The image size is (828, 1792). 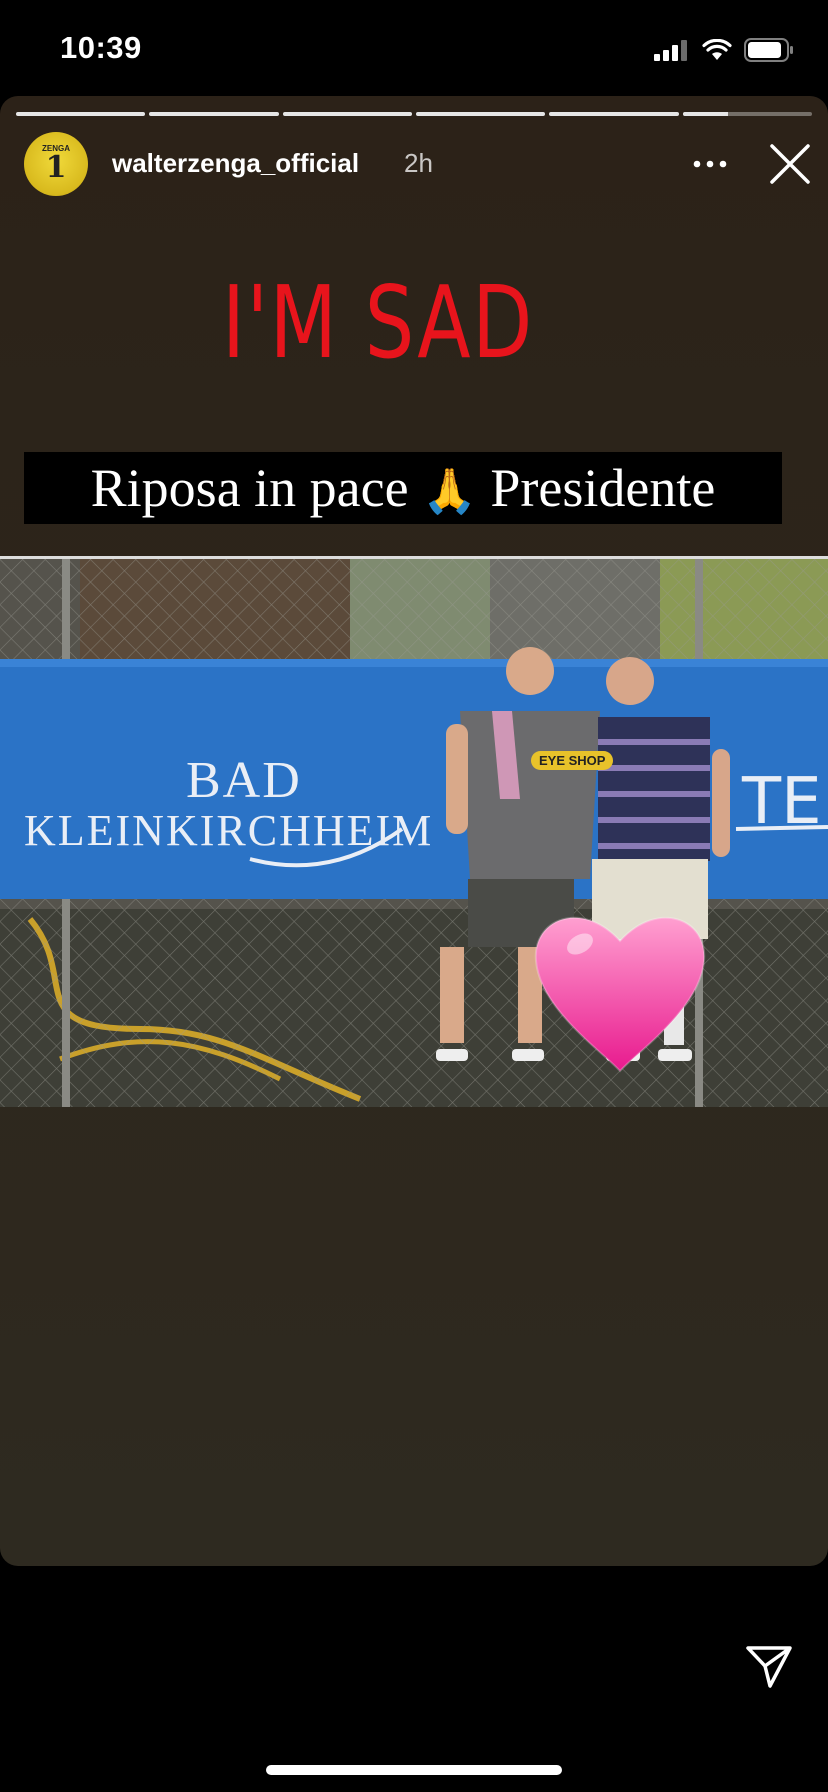 What do you see at coordinates (449, 491) in the screenshot?
I see `praying-hands-emoji: 🙏` at bounding box center [449, 491].